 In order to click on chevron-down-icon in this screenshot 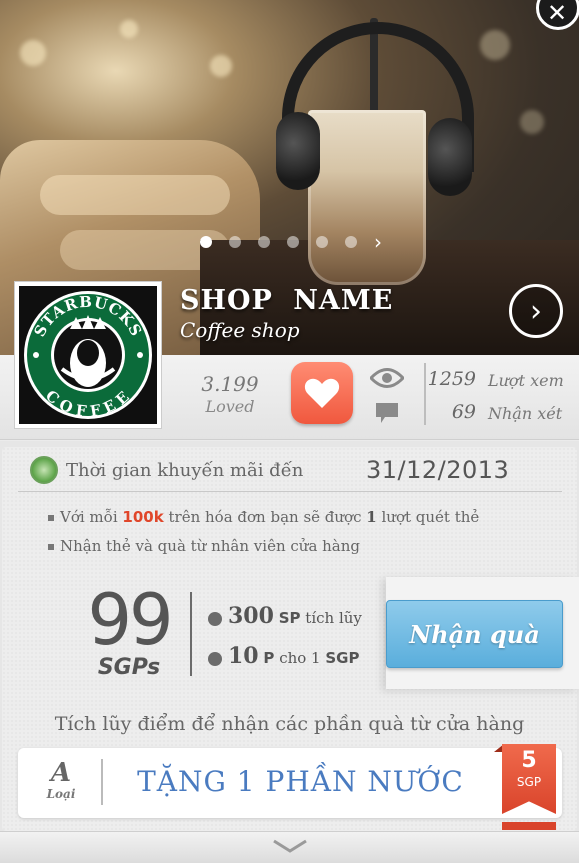, I will do `click(290, 846)`.